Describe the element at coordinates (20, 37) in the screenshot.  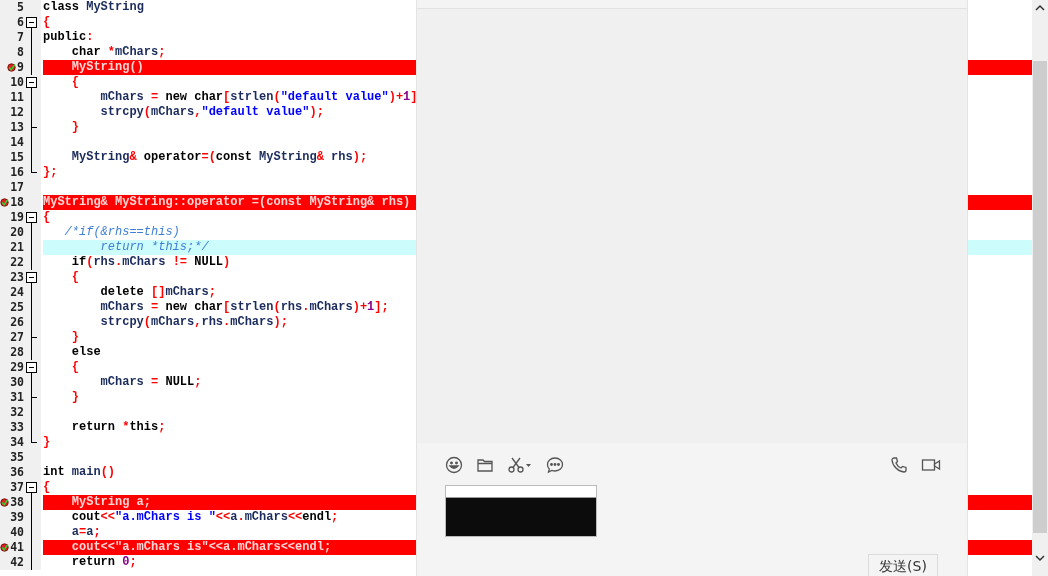
I see `line-number: 7` at that location.